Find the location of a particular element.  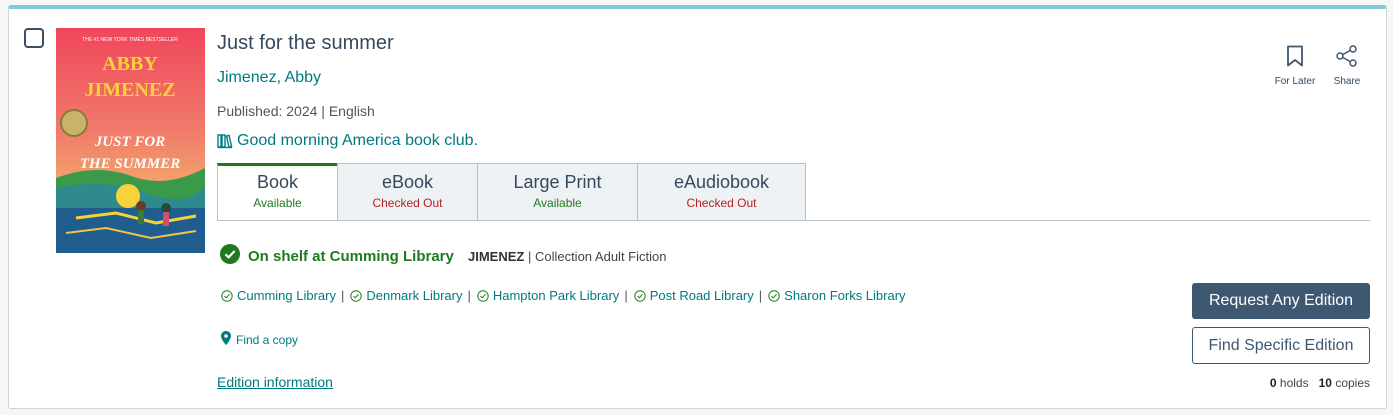

find-copy-link: Find a copy is located at coordinates (259, 339).